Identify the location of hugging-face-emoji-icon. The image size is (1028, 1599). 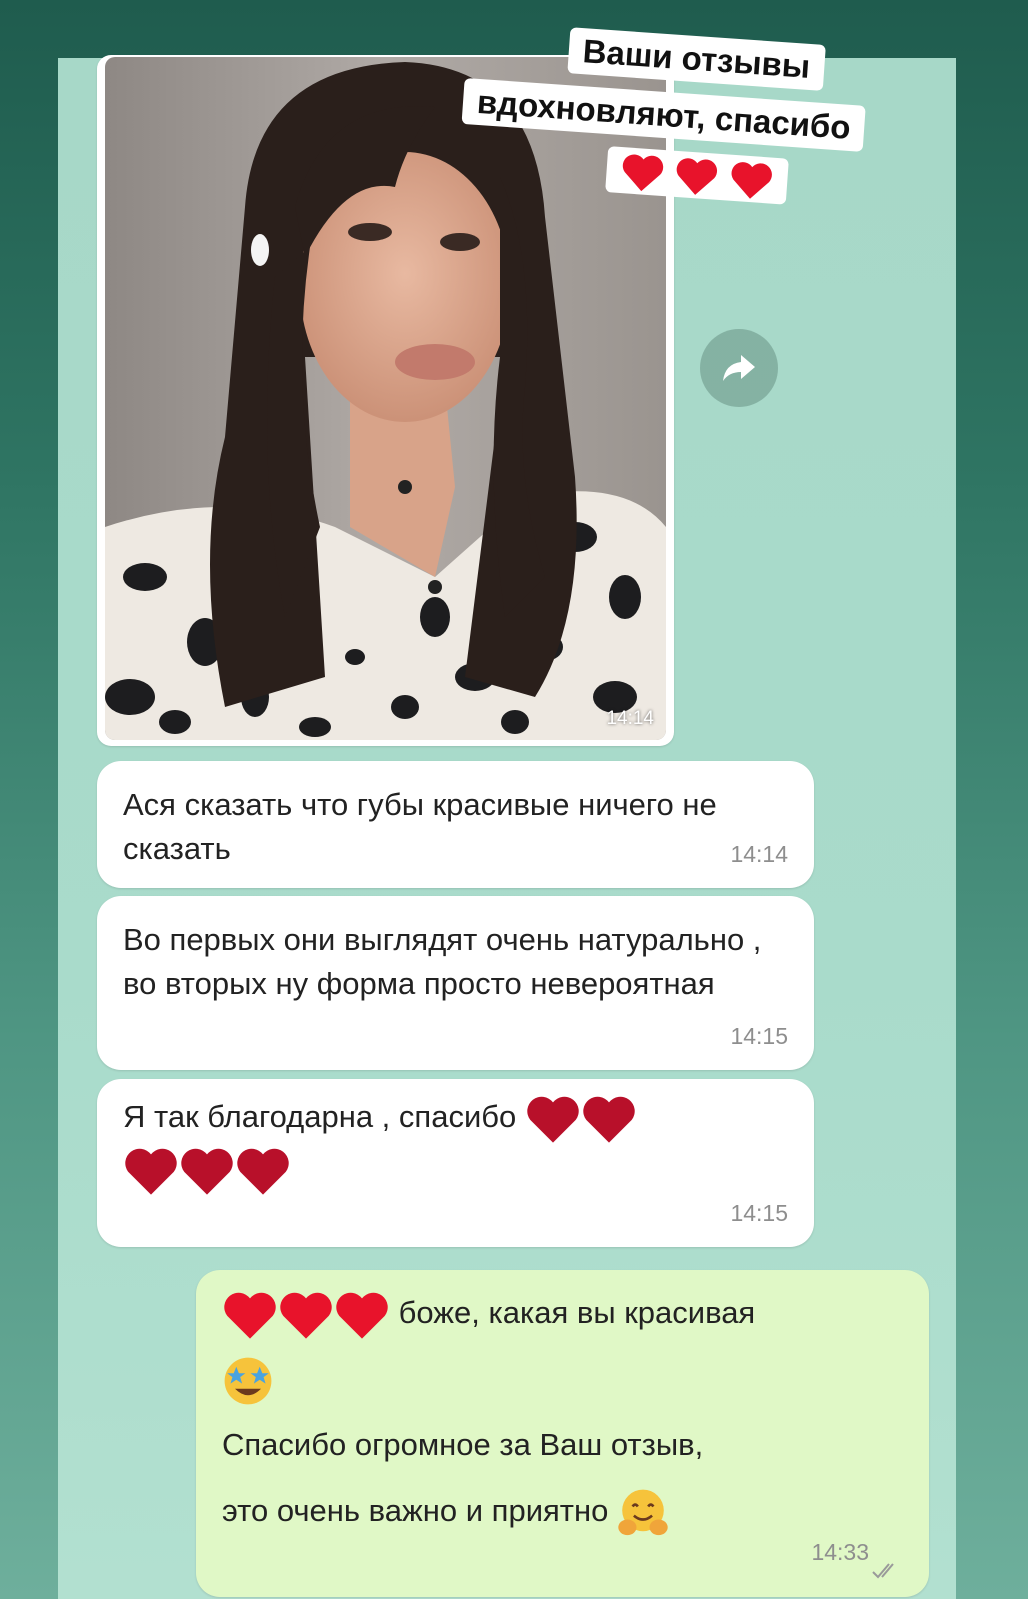
(643, 1512).